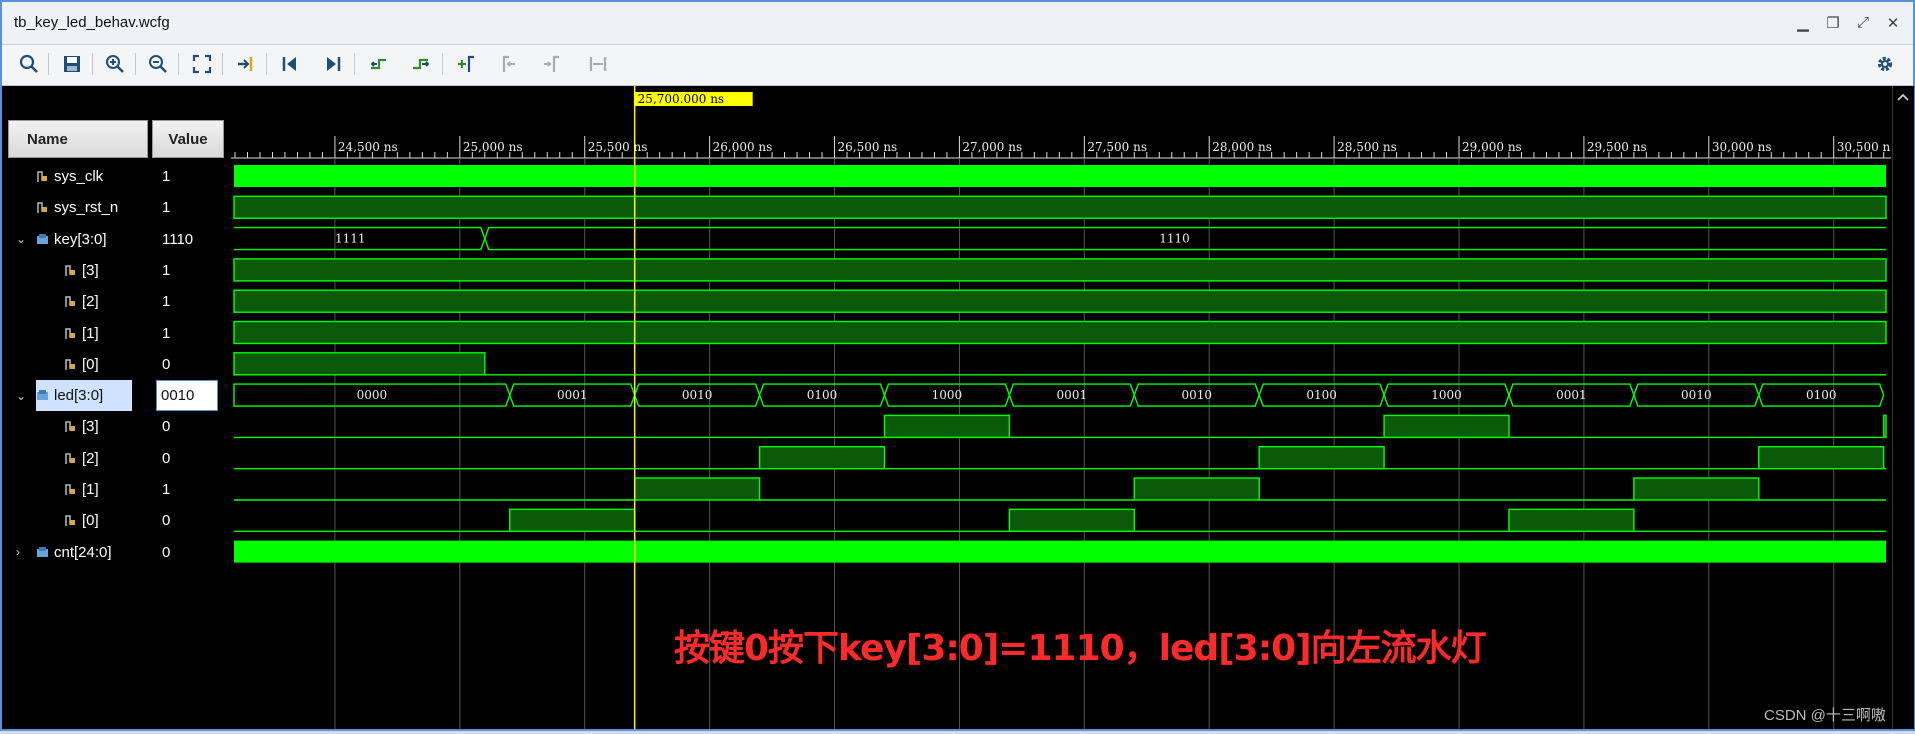  What do you see at coordinates (246, 64) in the screenshot?
I see `go-to-cursor-icon` at bounding box center [246, 64].